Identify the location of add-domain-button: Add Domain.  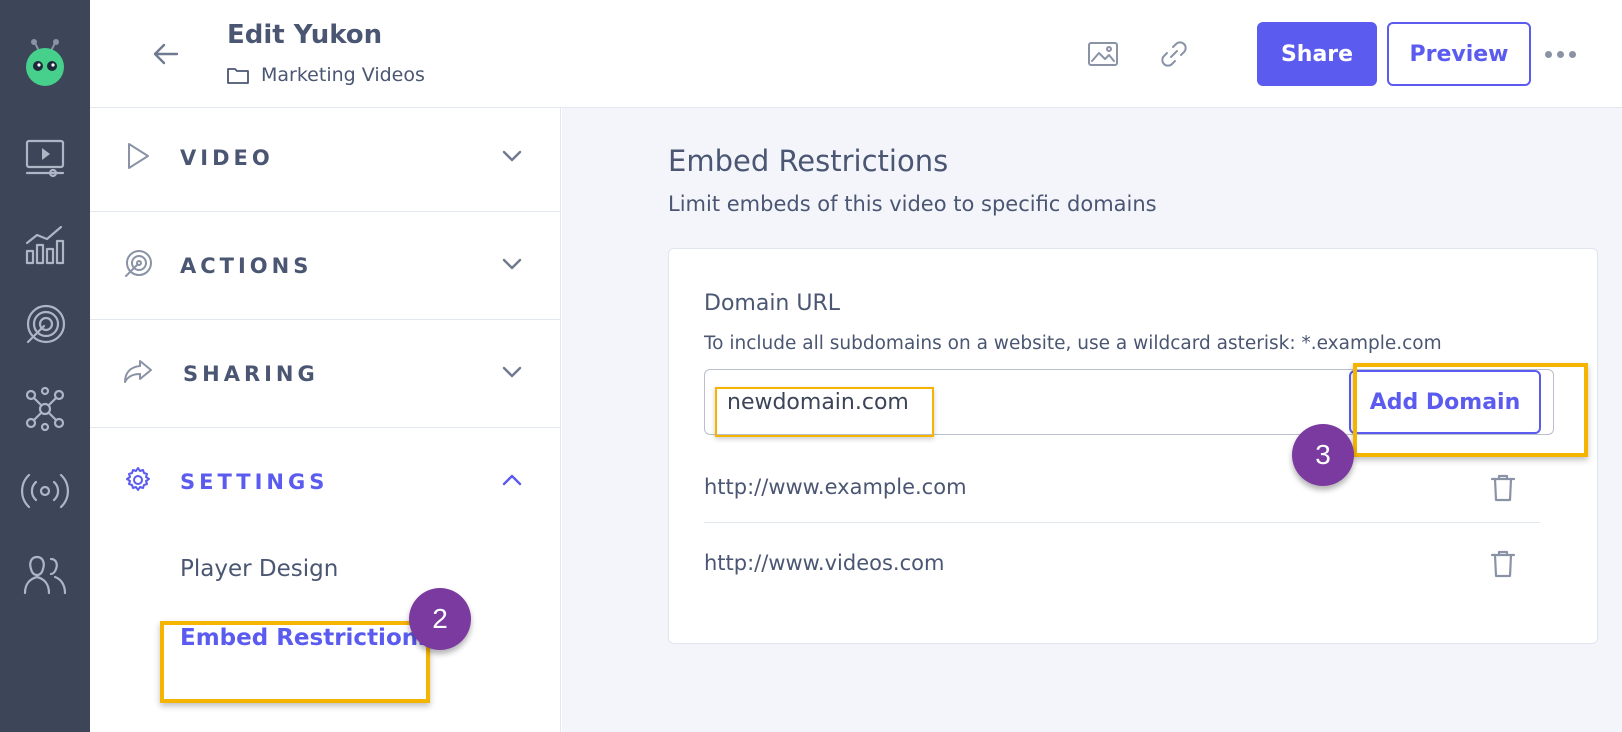
(1445, 402).